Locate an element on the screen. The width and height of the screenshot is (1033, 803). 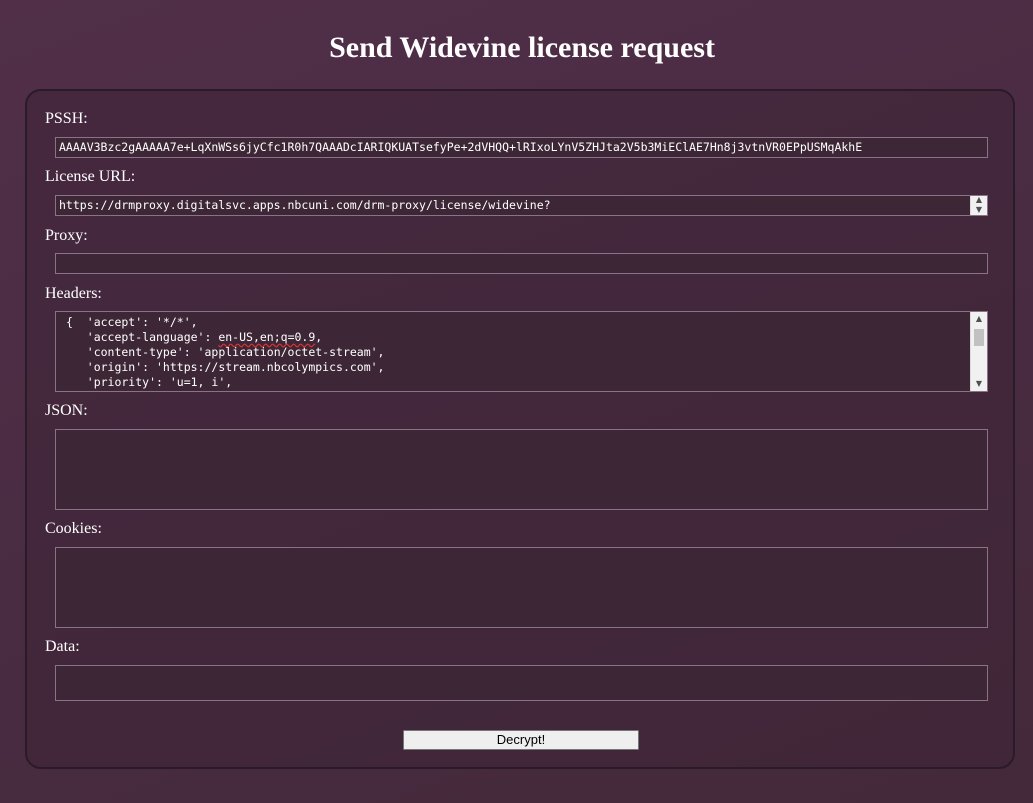
license-url-label: License URL: is located at coordinates (90, 176).